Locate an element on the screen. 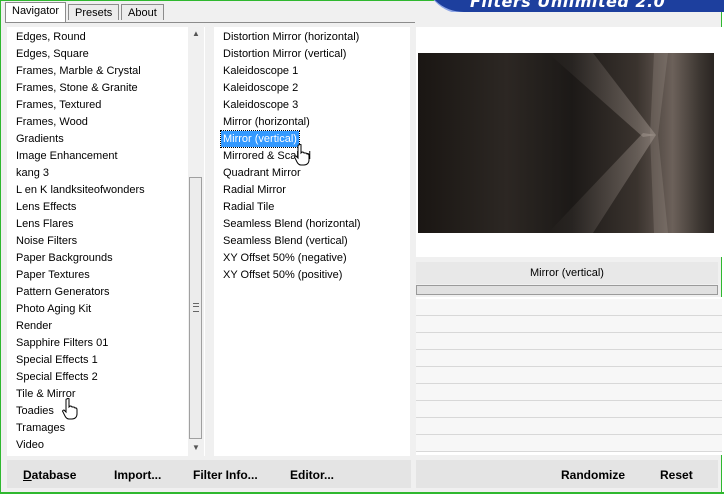 The height and width of the screenshot is (496, 724). filter-item: Radial Mirror is located at coordinates (254, 190).